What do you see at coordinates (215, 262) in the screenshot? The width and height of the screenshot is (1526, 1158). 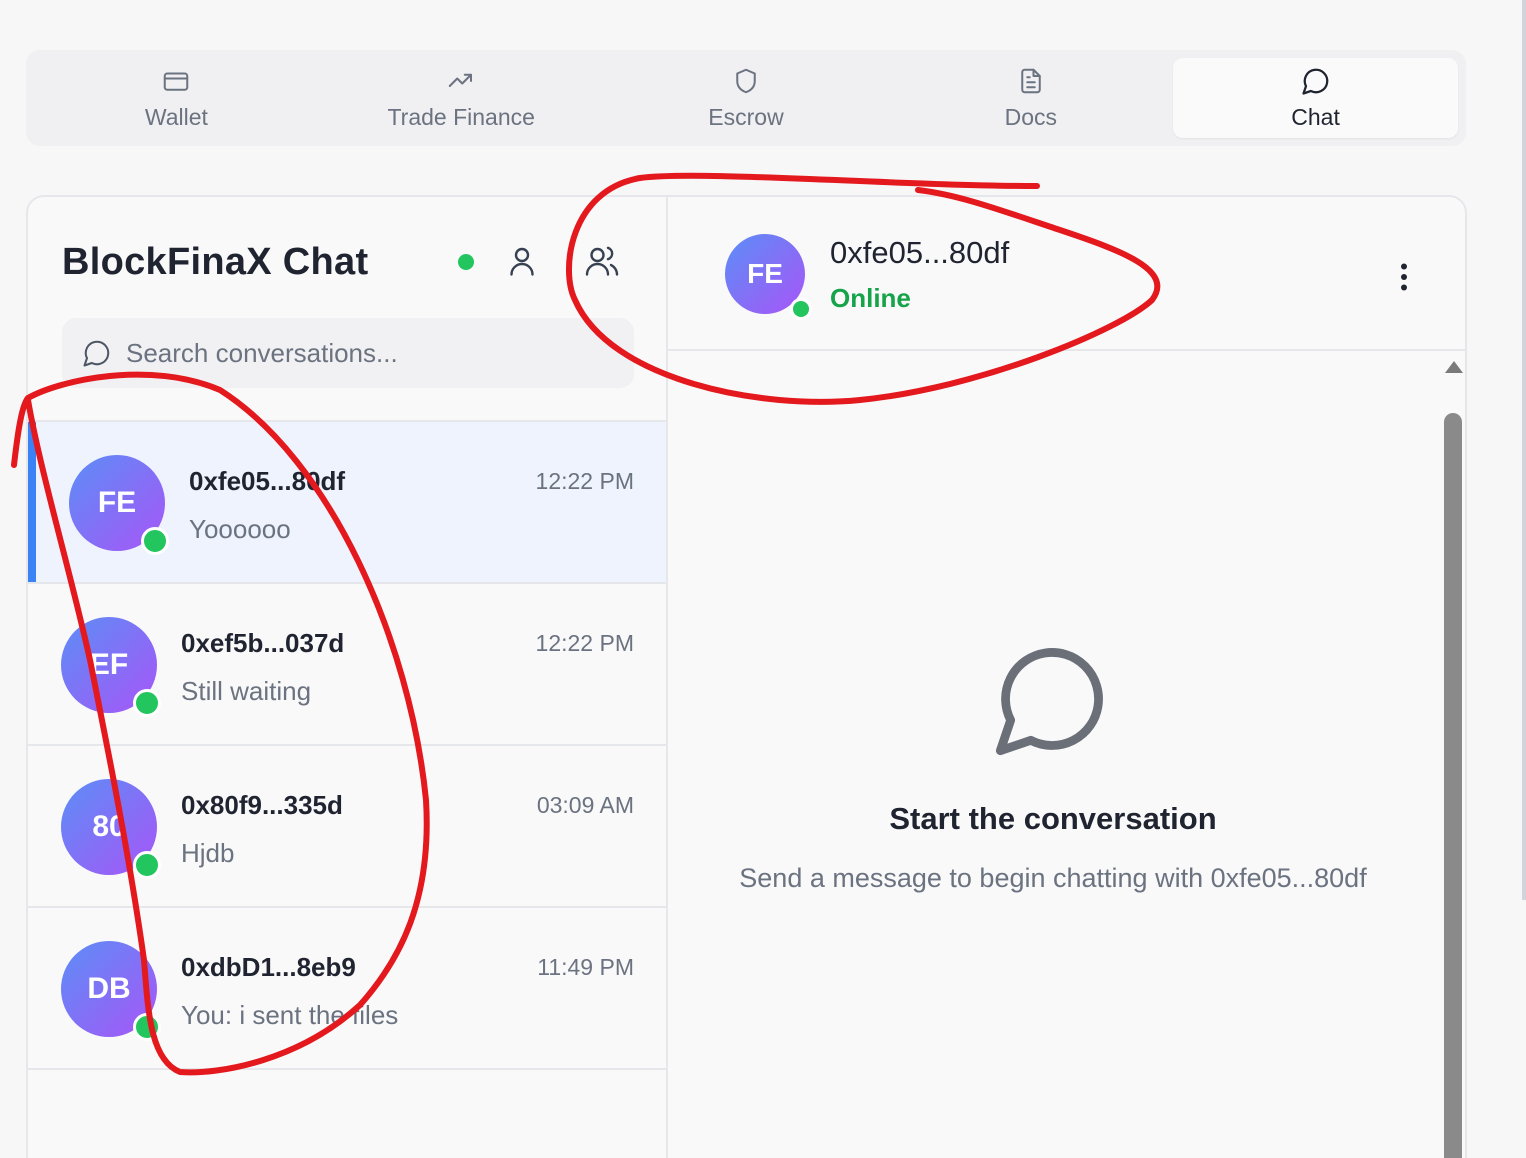 I see `app-title: BlockFinaX Chat` at bounding box center [215, 262].